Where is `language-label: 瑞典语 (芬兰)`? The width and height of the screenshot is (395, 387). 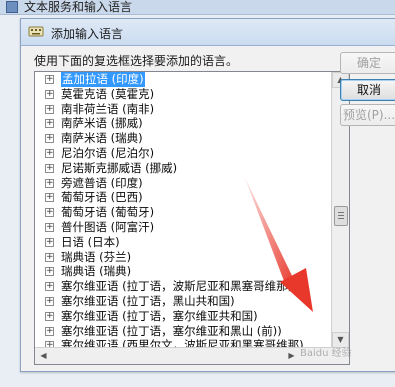 language-label: 瑞典语 (芬兰) is located at coordinates (96, 256).